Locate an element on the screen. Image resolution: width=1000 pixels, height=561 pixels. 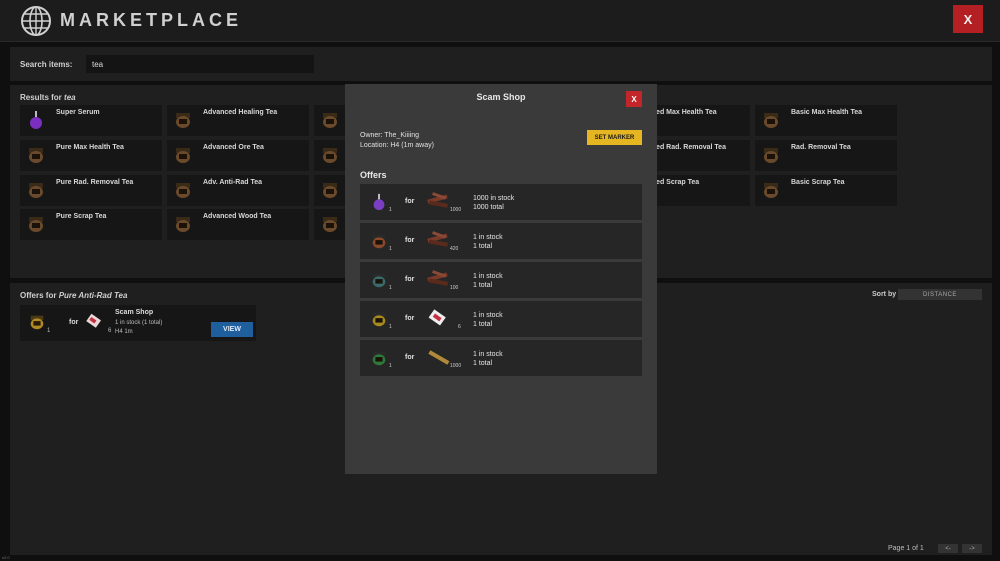
result-tile: Pure Scrap Tea is located at coordinates (91, 224).